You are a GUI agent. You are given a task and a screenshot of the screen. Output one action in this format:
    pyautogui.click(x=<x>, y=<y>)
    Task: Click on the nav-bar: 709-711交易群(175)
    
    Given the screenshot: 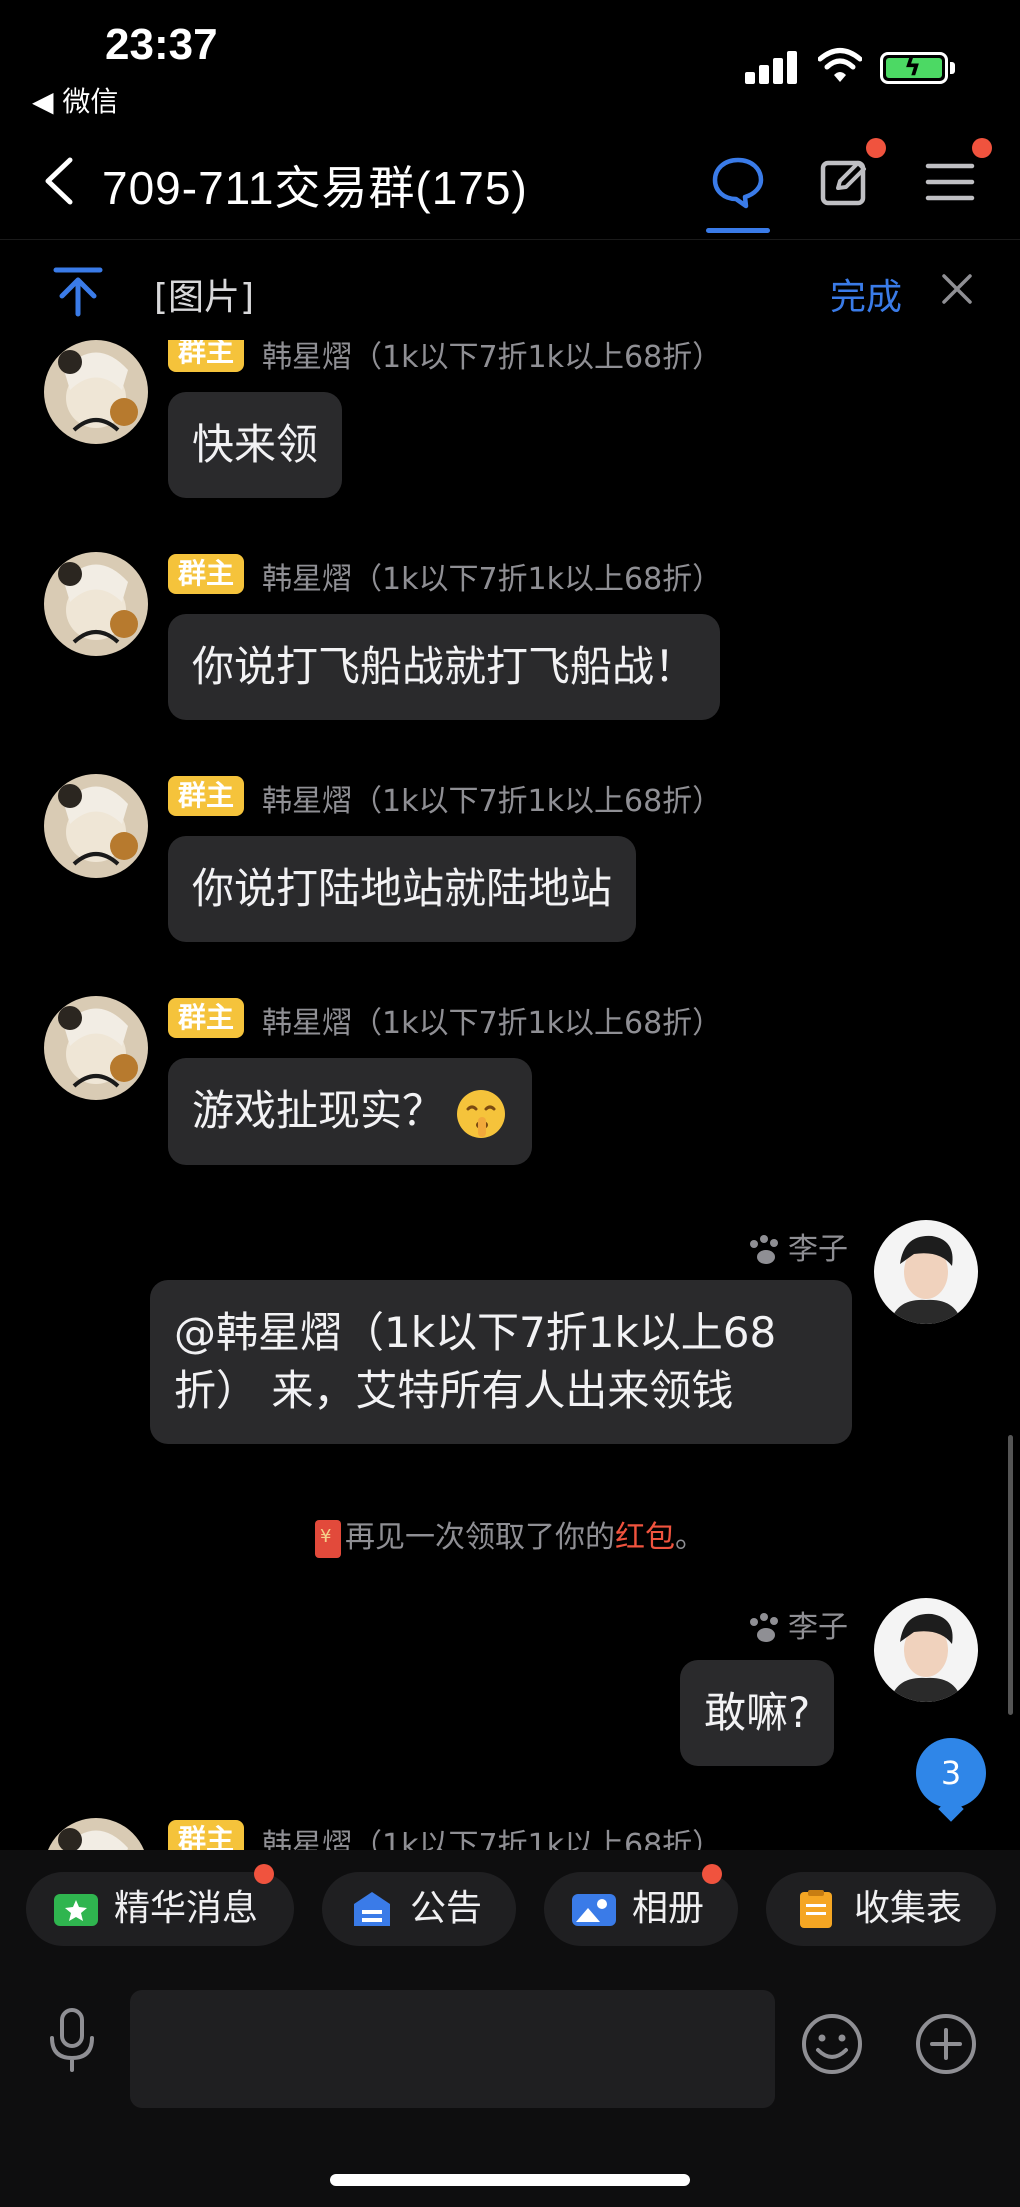 What is the action you would take?
    pyautogui.click(x=510, y=180)
    